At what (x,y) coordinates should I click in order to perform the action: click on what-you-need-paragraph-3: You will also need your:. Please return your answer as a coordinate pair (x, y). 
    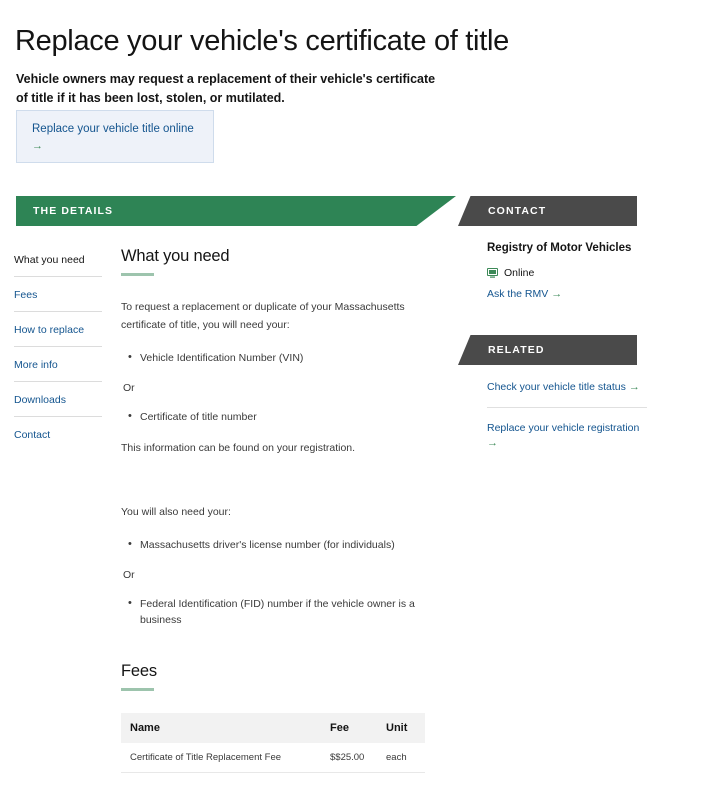
    Looking at the image, I should click on (176, 512).